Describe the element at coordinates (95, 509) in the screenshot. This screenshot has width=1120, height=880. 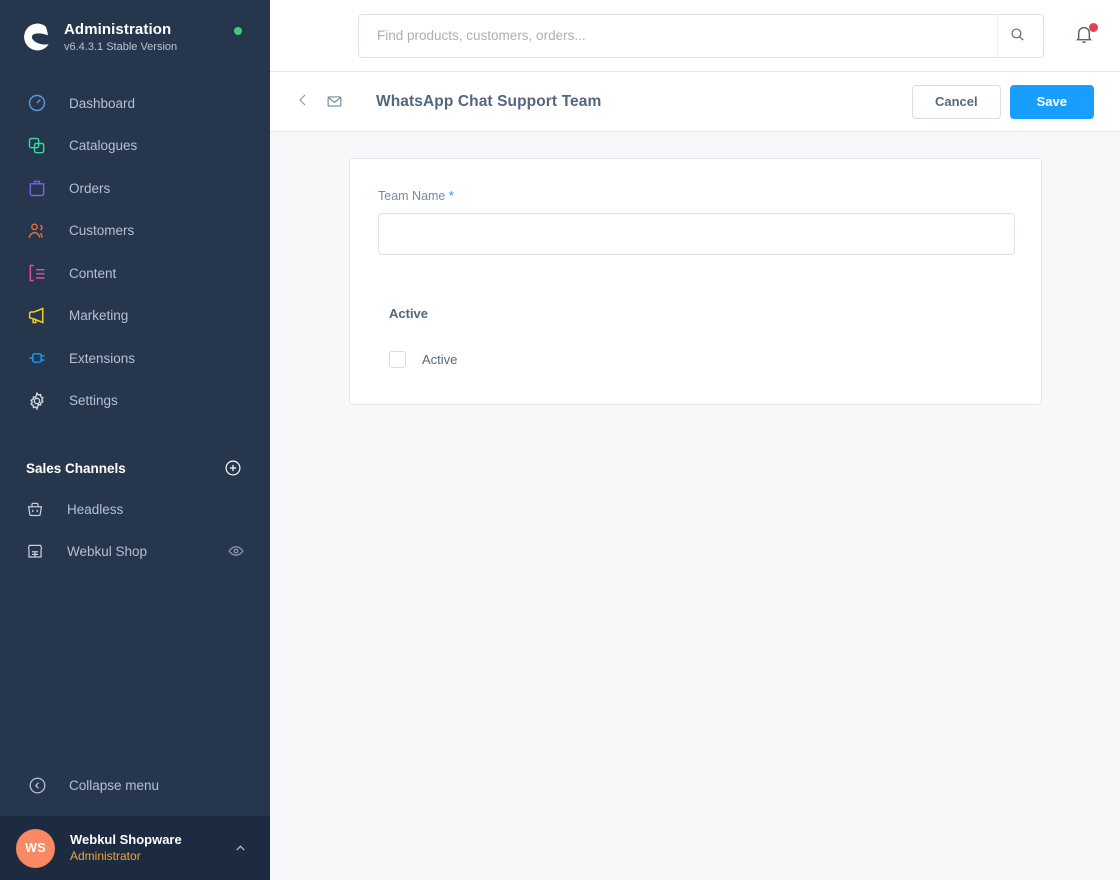
I see `sidebar-item-label: Headless` at that location.